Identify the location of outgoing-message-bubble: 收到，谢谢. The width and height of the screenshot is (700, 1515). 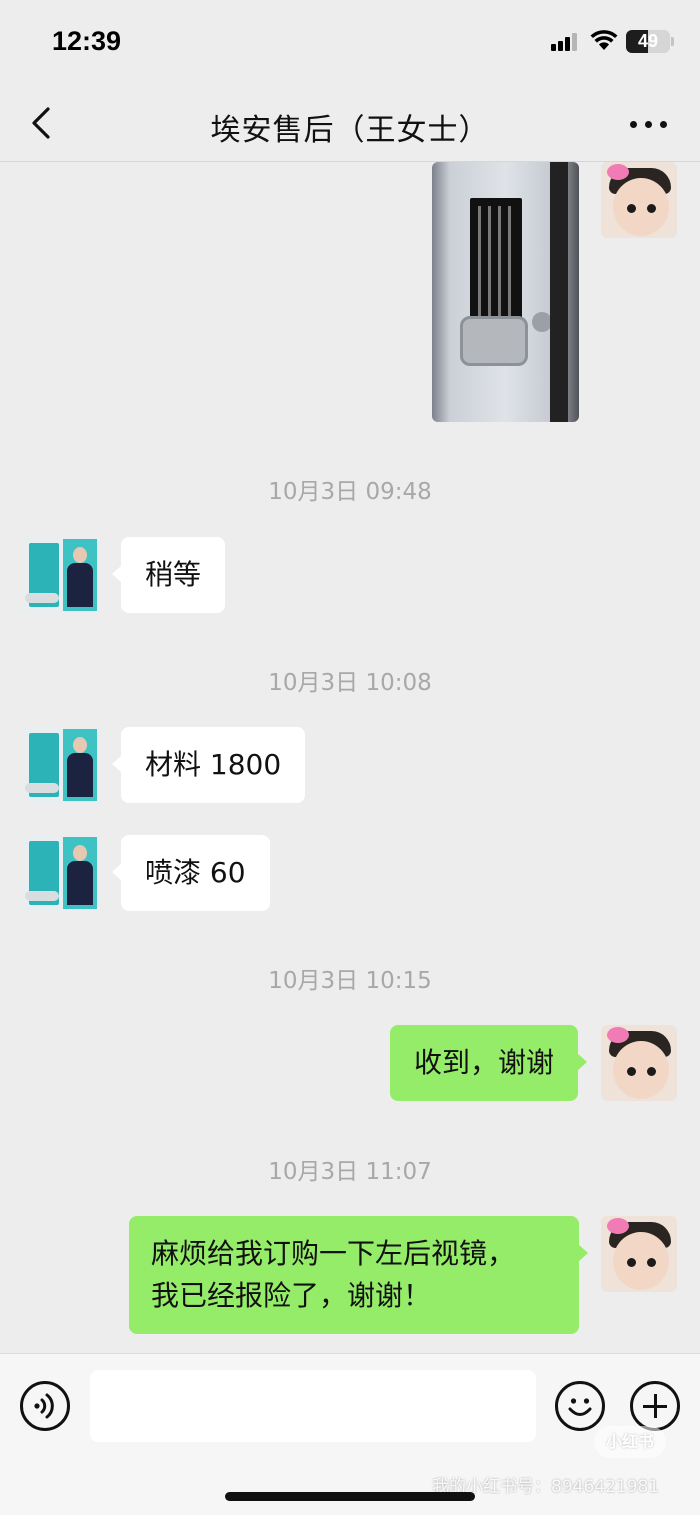
(488, 1063).